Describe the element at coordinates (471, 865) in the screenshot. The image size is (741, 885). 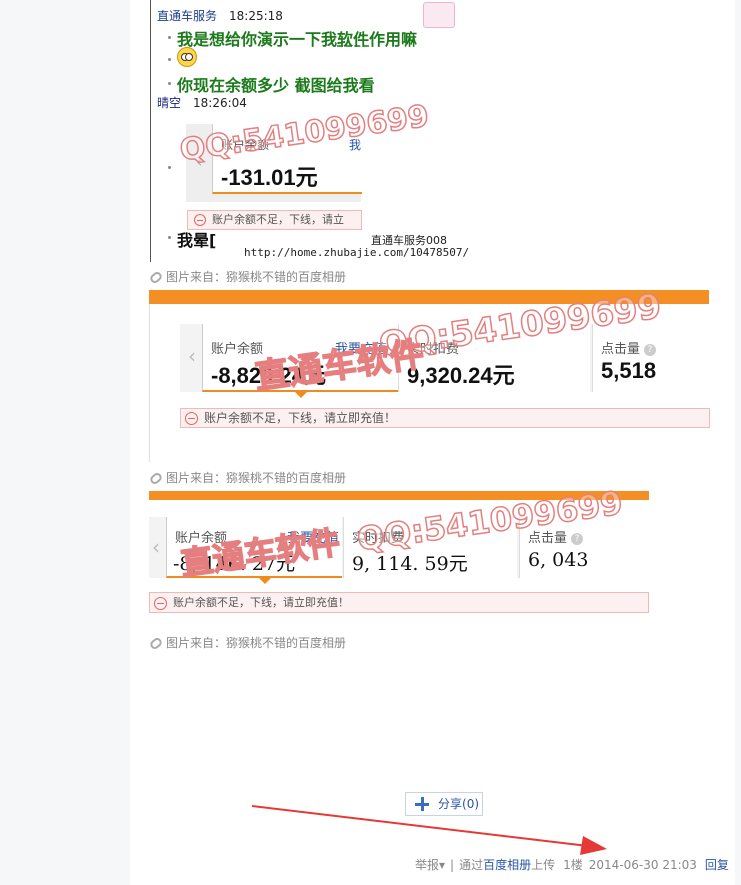
I see `via-prefix: 通过` at that location.